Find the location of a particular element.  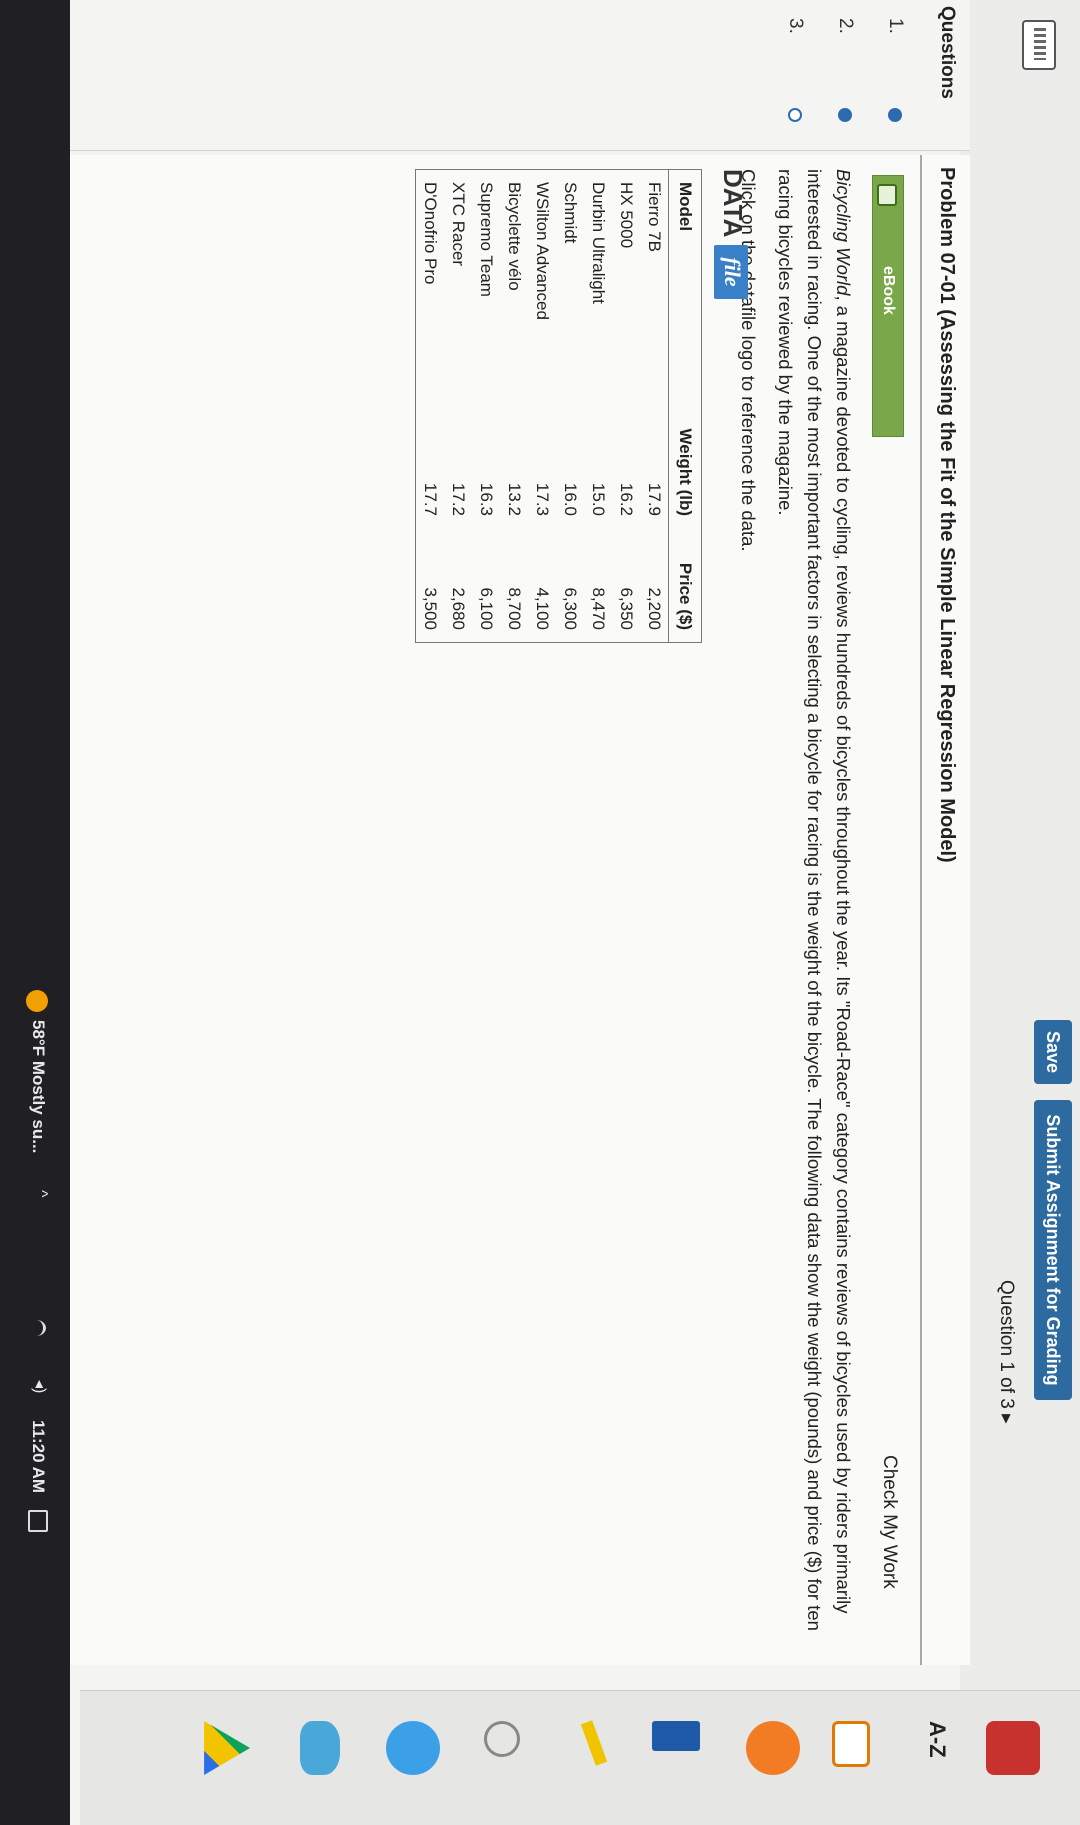

price-cell: 8,470 is located at coordinates (598, 608).